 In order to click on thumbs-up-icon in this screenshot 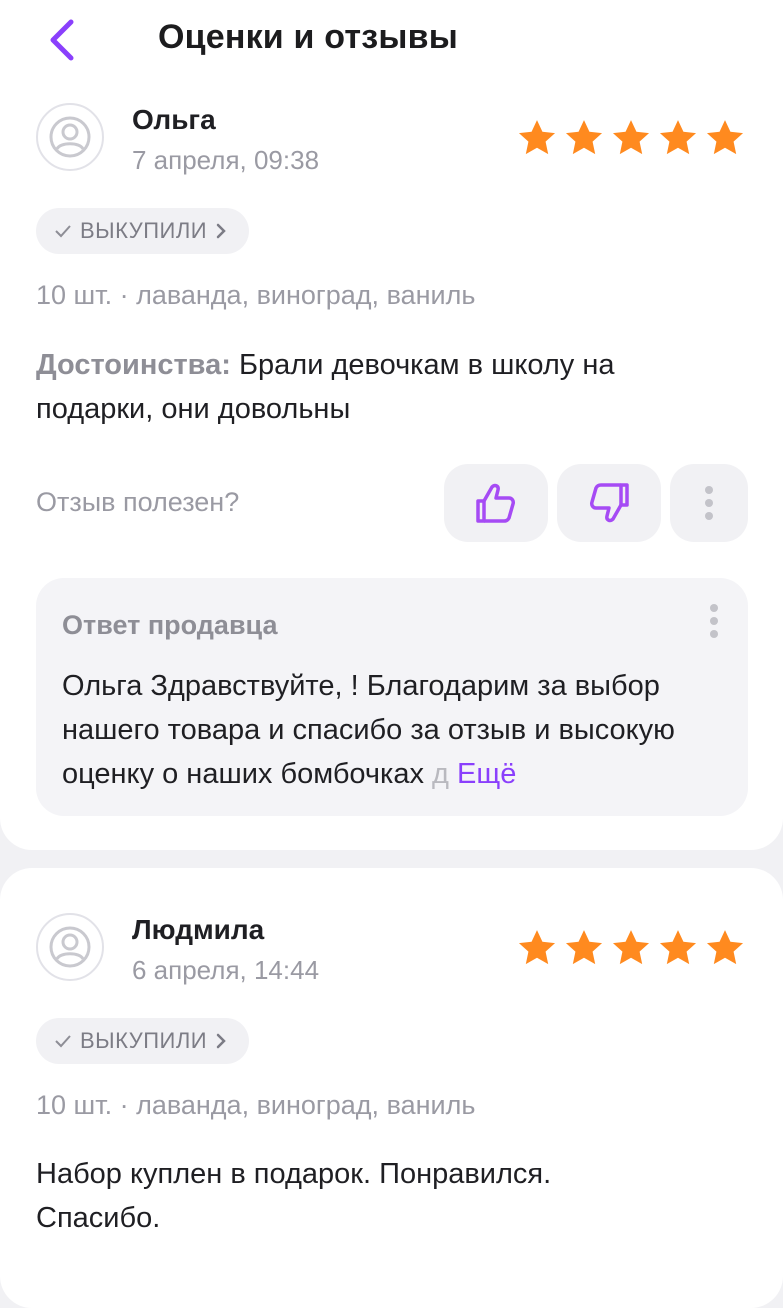, I will do `click(495, 503)`.